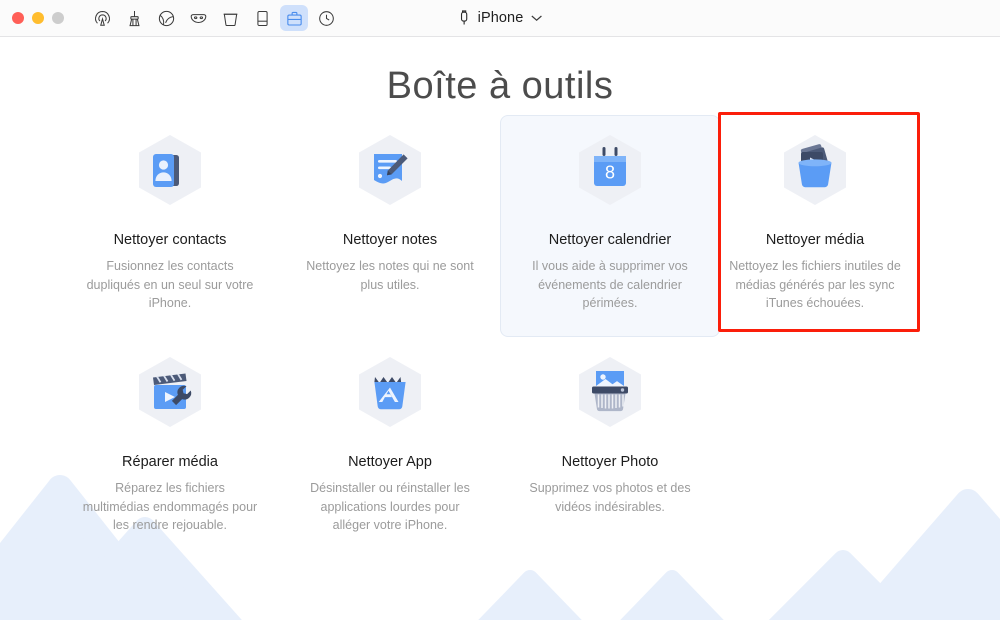 The image size is (1000, 620). What do you see at coordinates (610, 173) in the screenshot?
I see `svg-text: 8` at bounding box center [610, 173].